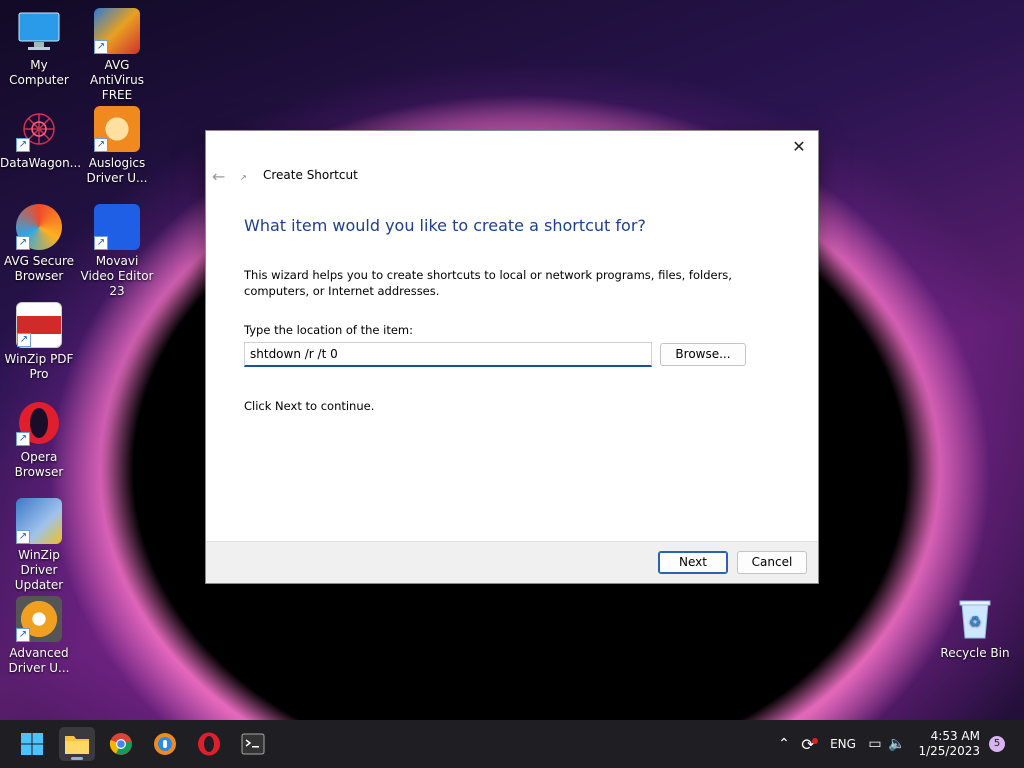 The image size is (1024, 768). What do you see at coordinates (117, 129) in the screenshot?
I see `auslogics-icon: ↗` at bounding box center [117, 129].